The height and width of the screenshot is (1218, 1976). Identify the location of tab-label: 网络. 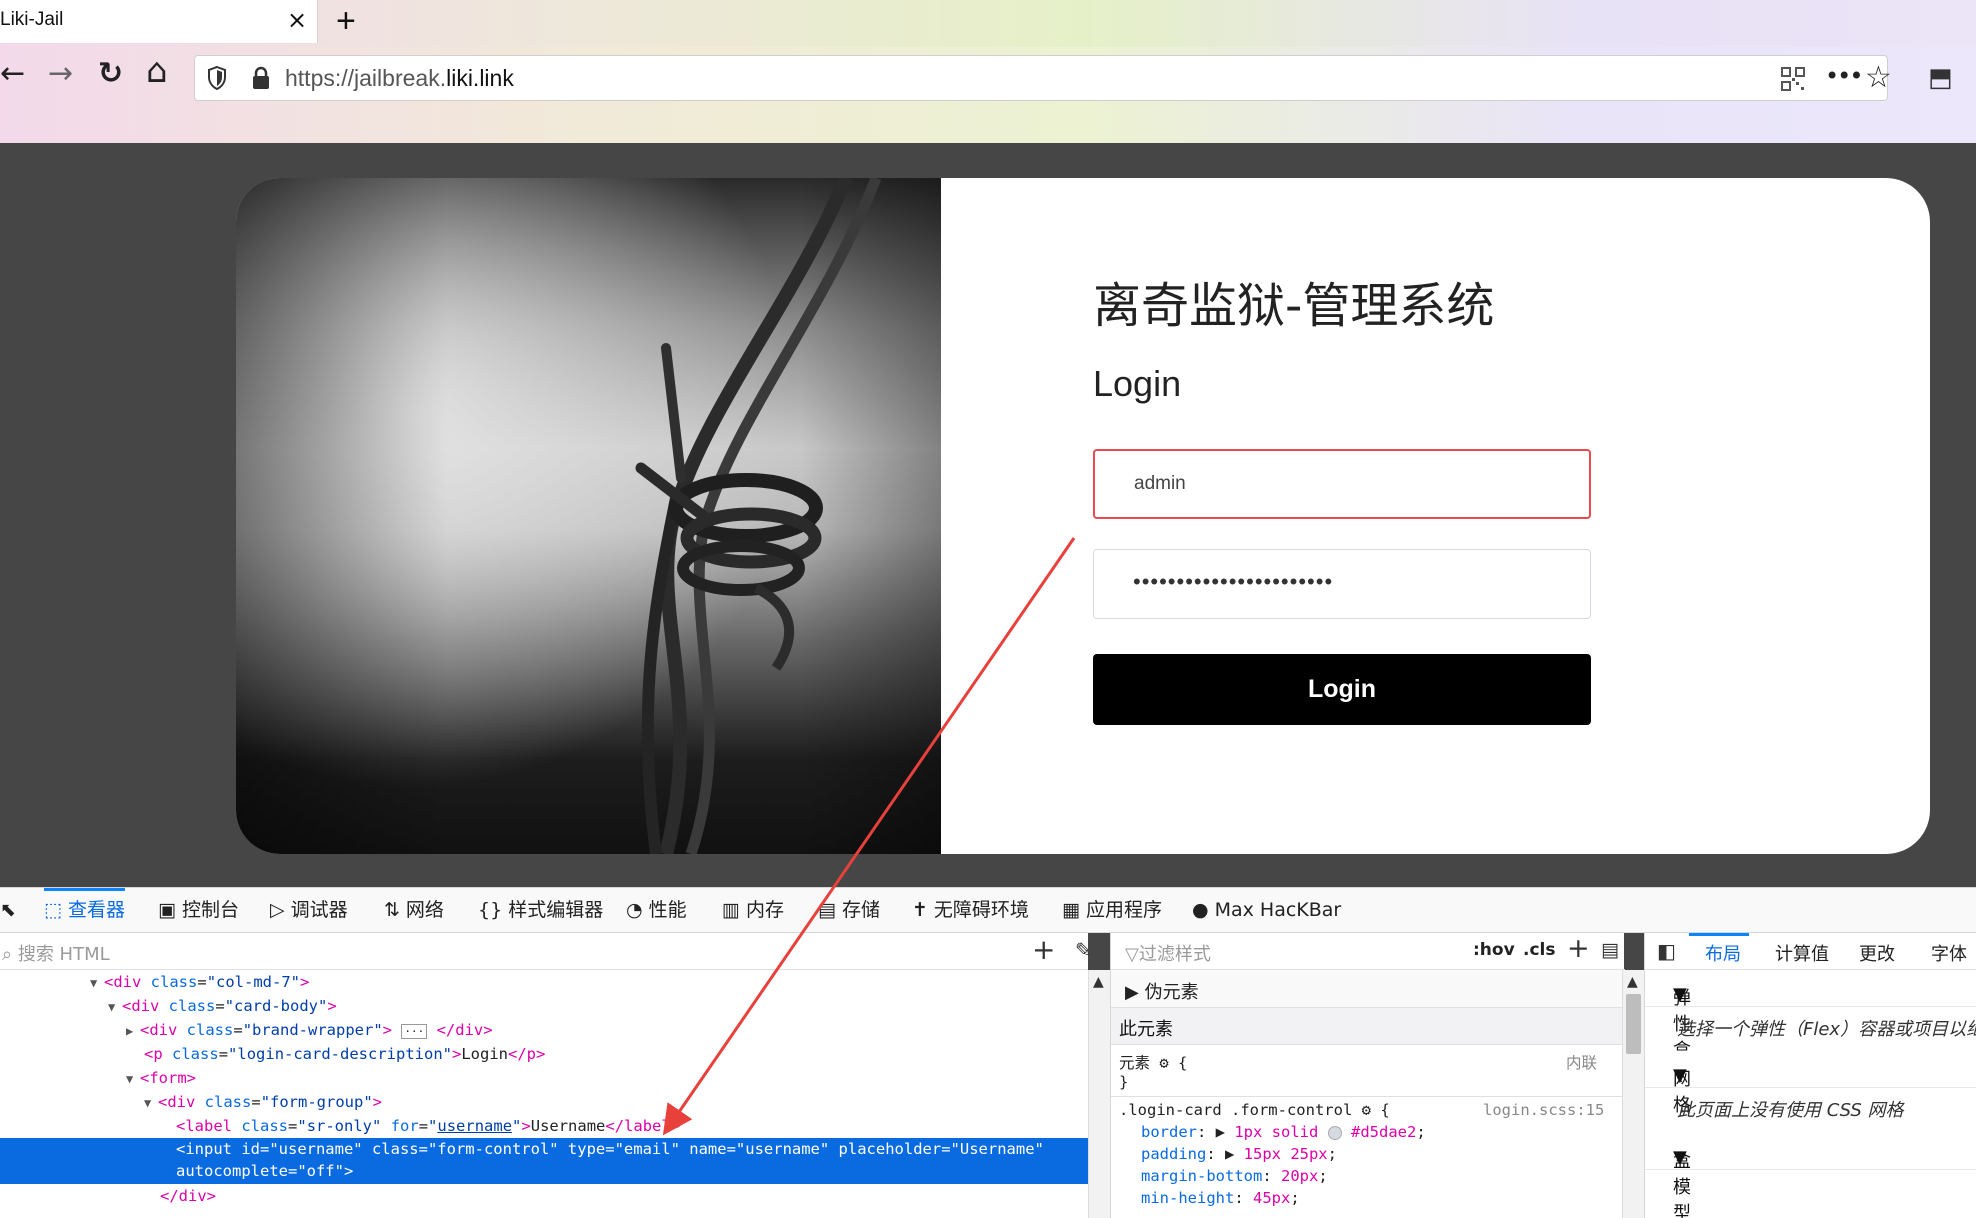
(424, 910).